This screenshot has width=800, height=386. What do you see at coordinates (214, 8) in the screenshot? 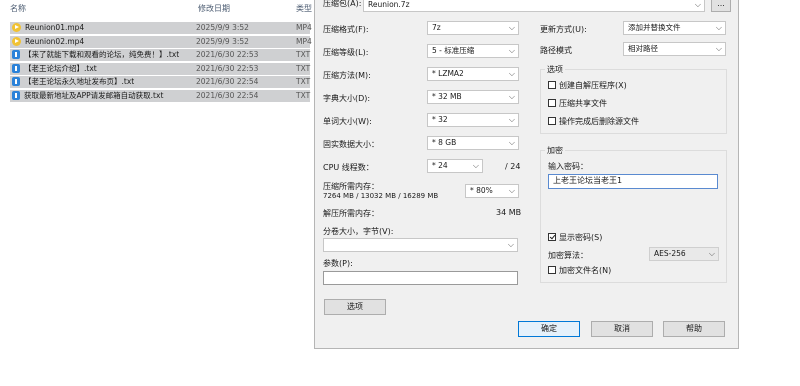
I see `column-header-date: 修改日期` at bounding box center [214, 8].